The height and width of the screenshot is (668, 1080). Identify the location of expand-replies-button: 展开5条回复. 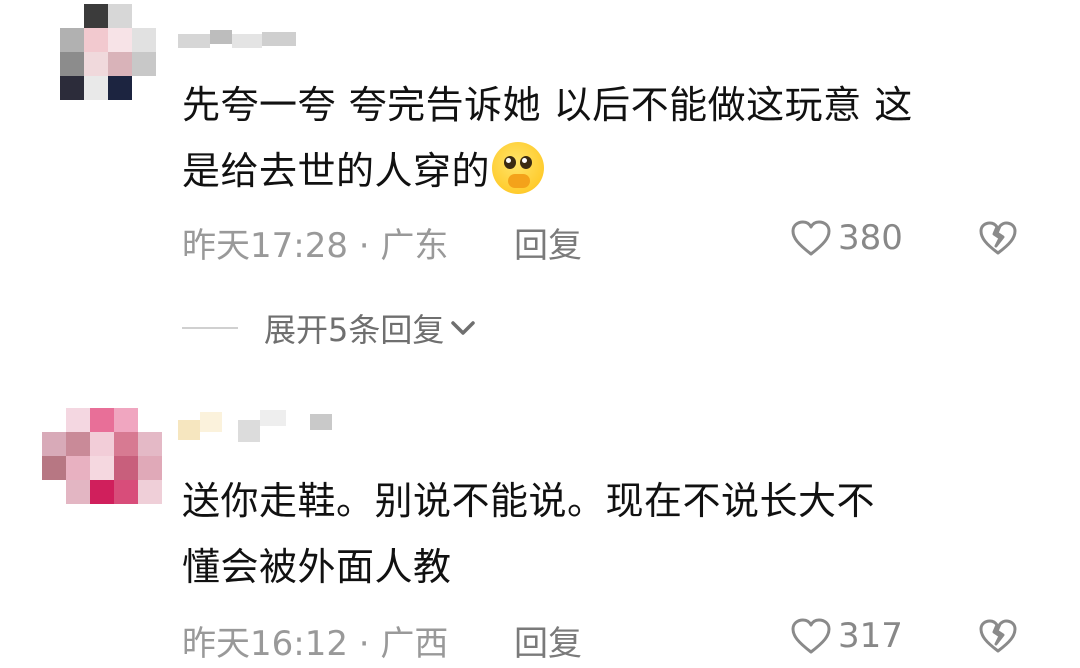
(329, 328).